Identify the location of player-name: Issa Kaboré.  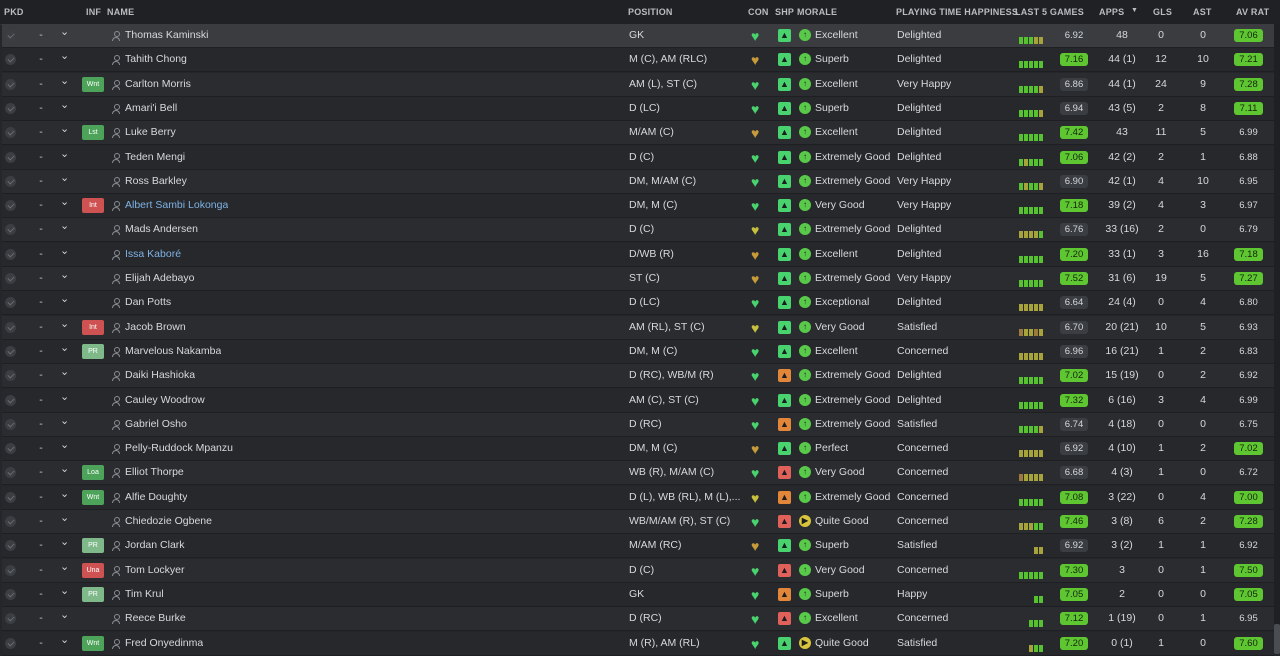
(153, 254).